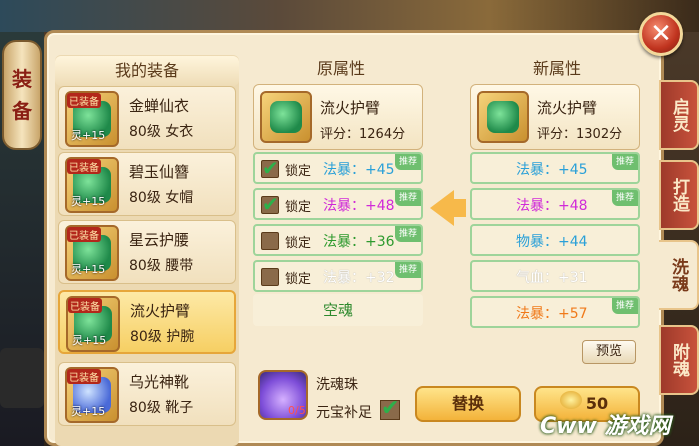 The image size is (699, 446). What do you see at coordinates (338, 310) in the screenshot?
I see `empty-soul-slot: 空魂` at bounding box center [338, 310].